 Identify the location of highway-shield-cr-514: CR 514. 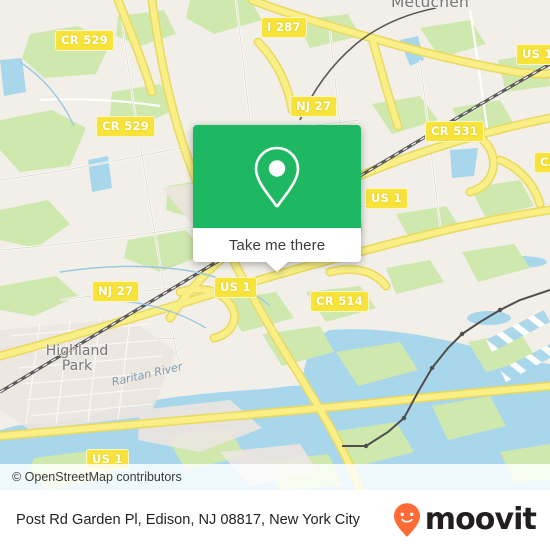
(340, 301).